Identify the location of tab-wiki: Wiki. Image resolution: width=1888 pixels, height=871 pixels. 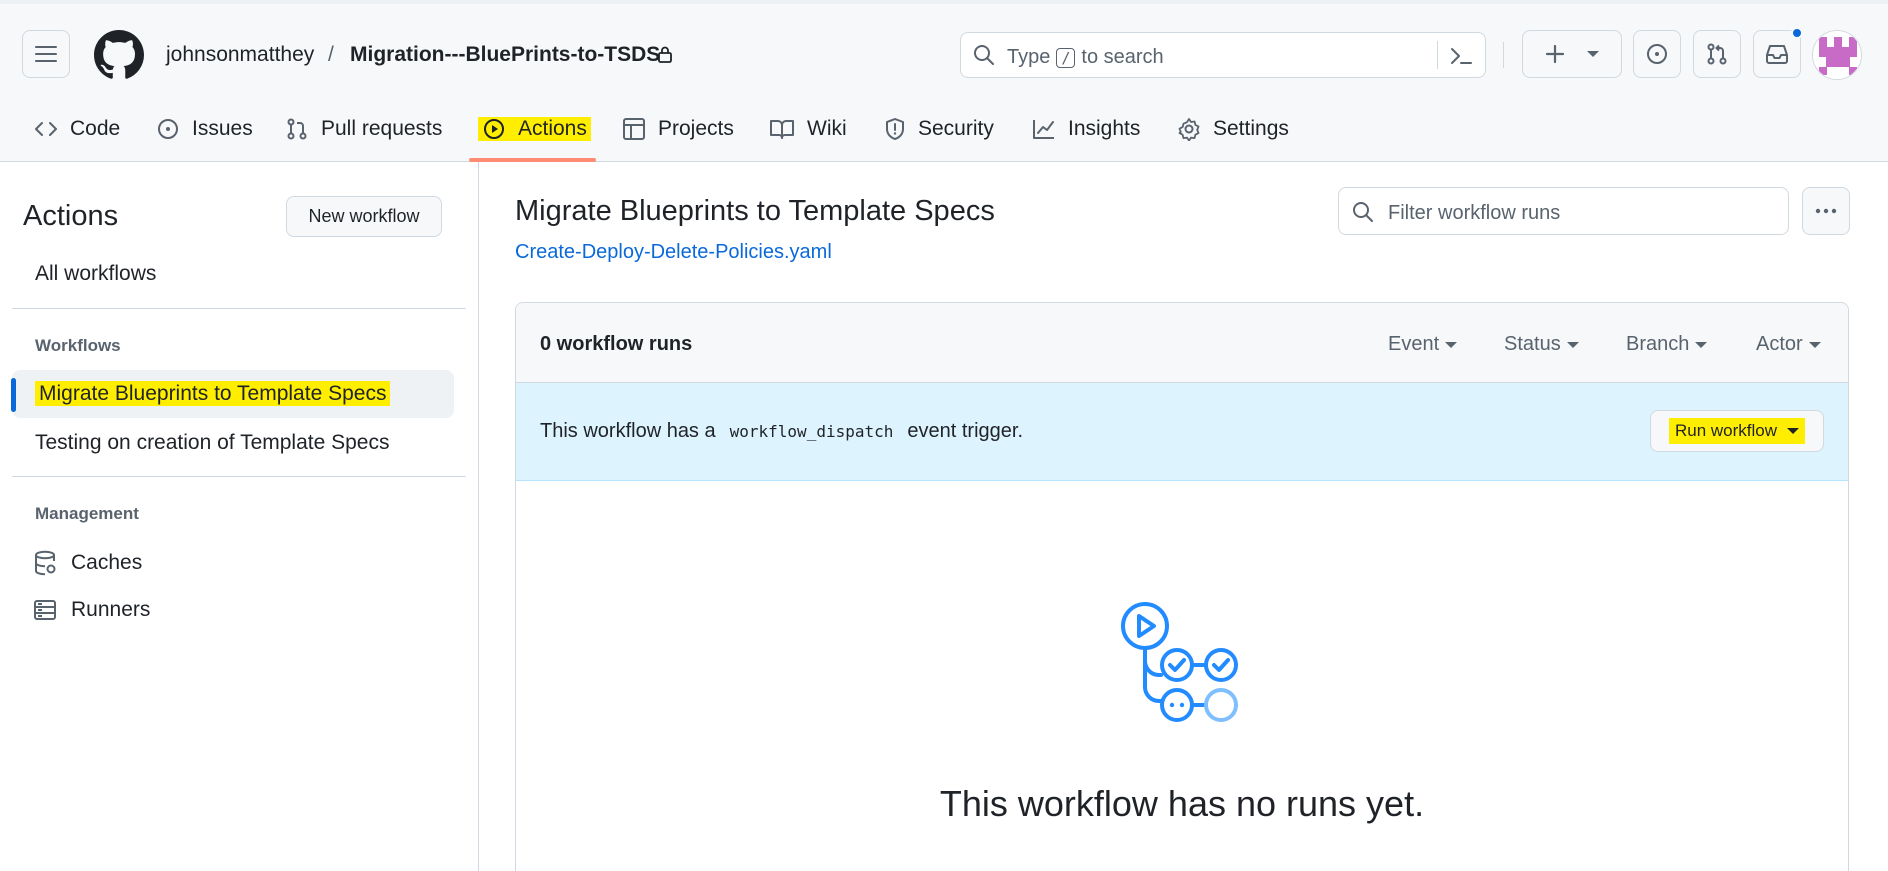
(808, 129).